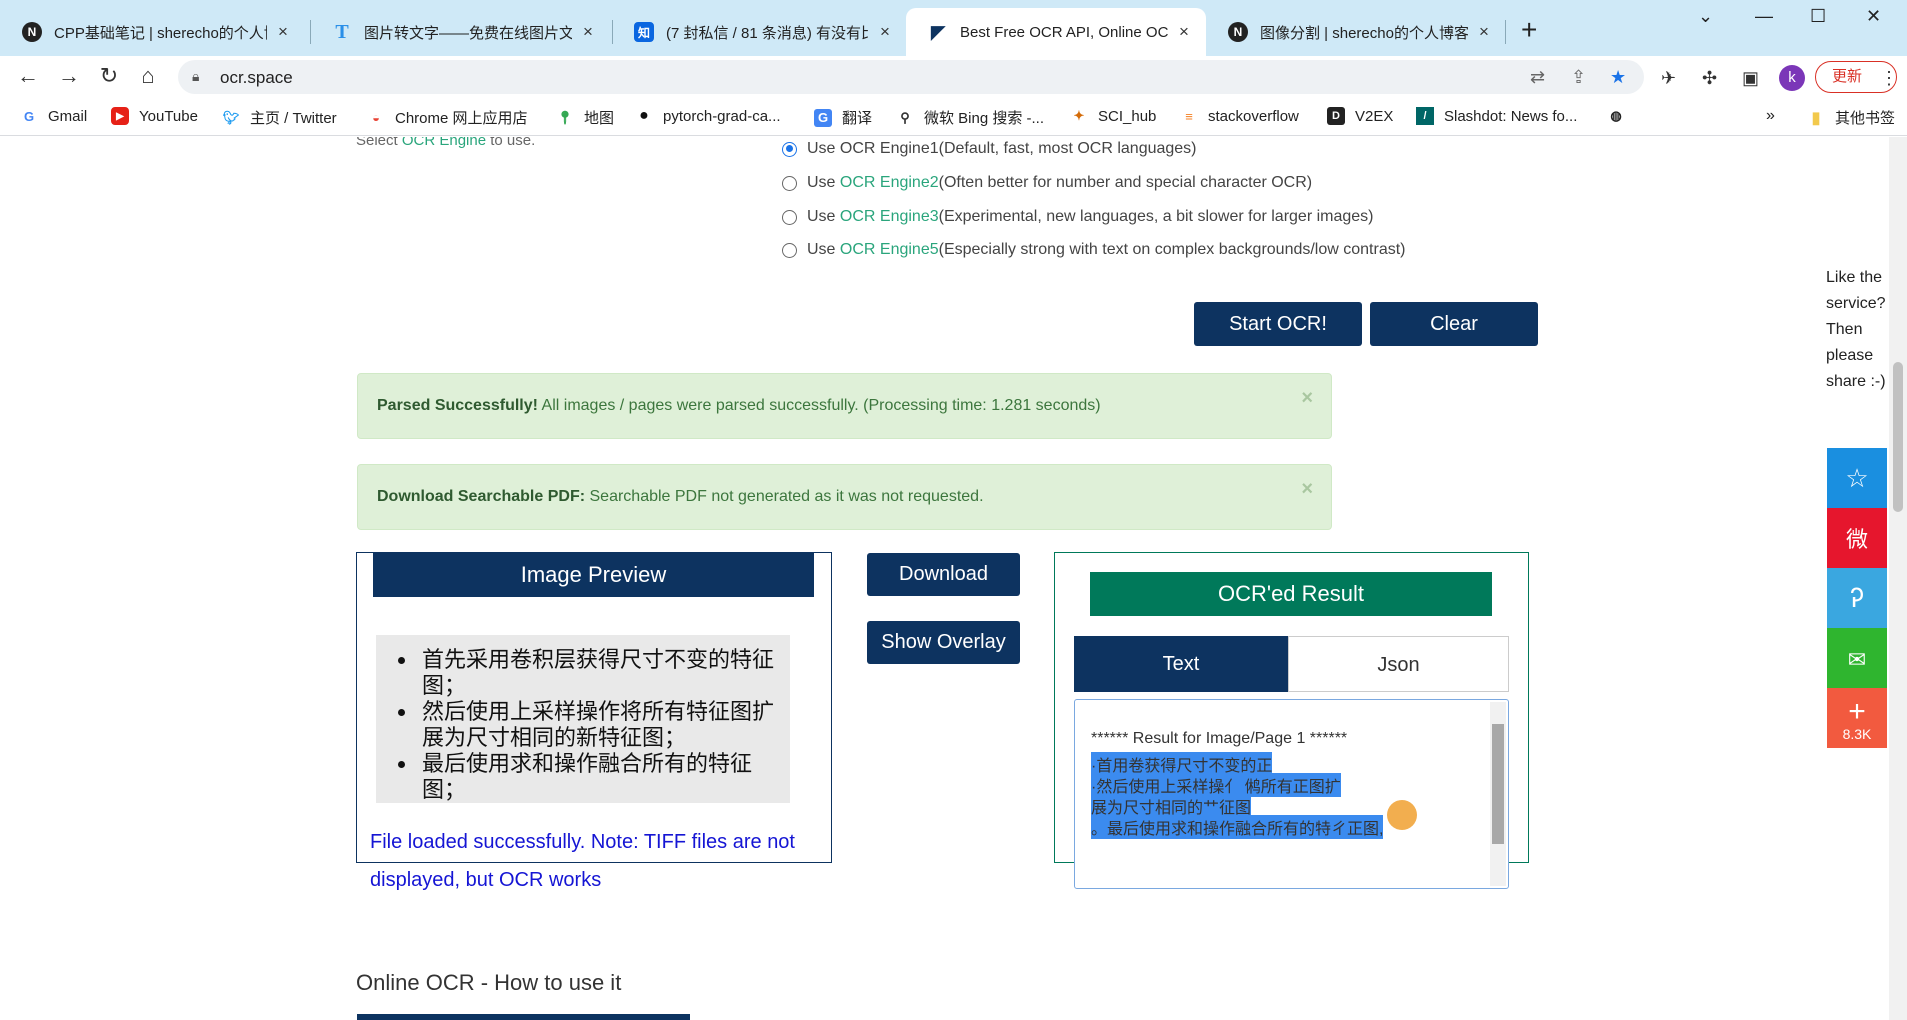 Image resolution: width=1907 pixels, height=1020 pixels. Describe the element at coordinates (821, 182) in the screenshot. I see `option-prefix: Use` at that location.